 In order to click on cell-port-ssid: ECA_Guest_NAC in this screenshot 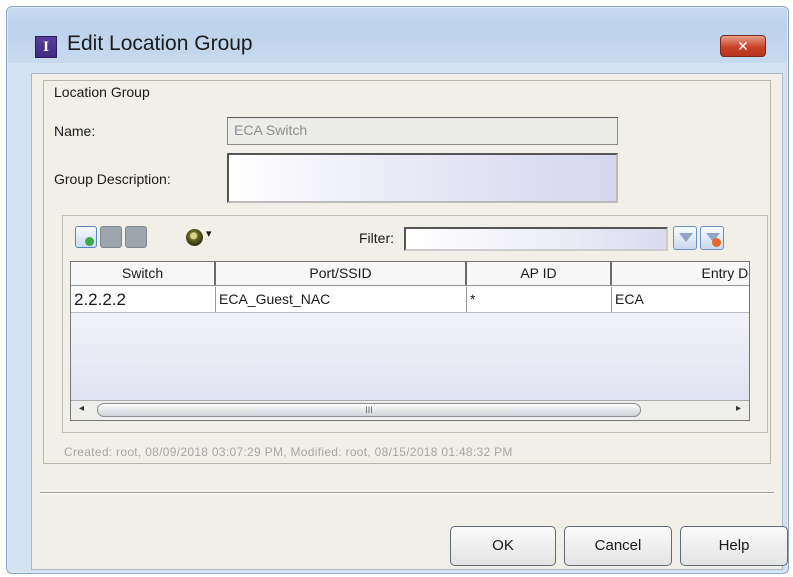, I will do `click(341, 299)`.